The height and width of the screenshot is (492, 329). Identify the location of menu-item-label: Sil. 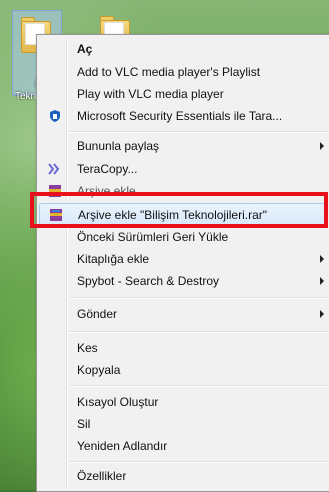
(84, 424).